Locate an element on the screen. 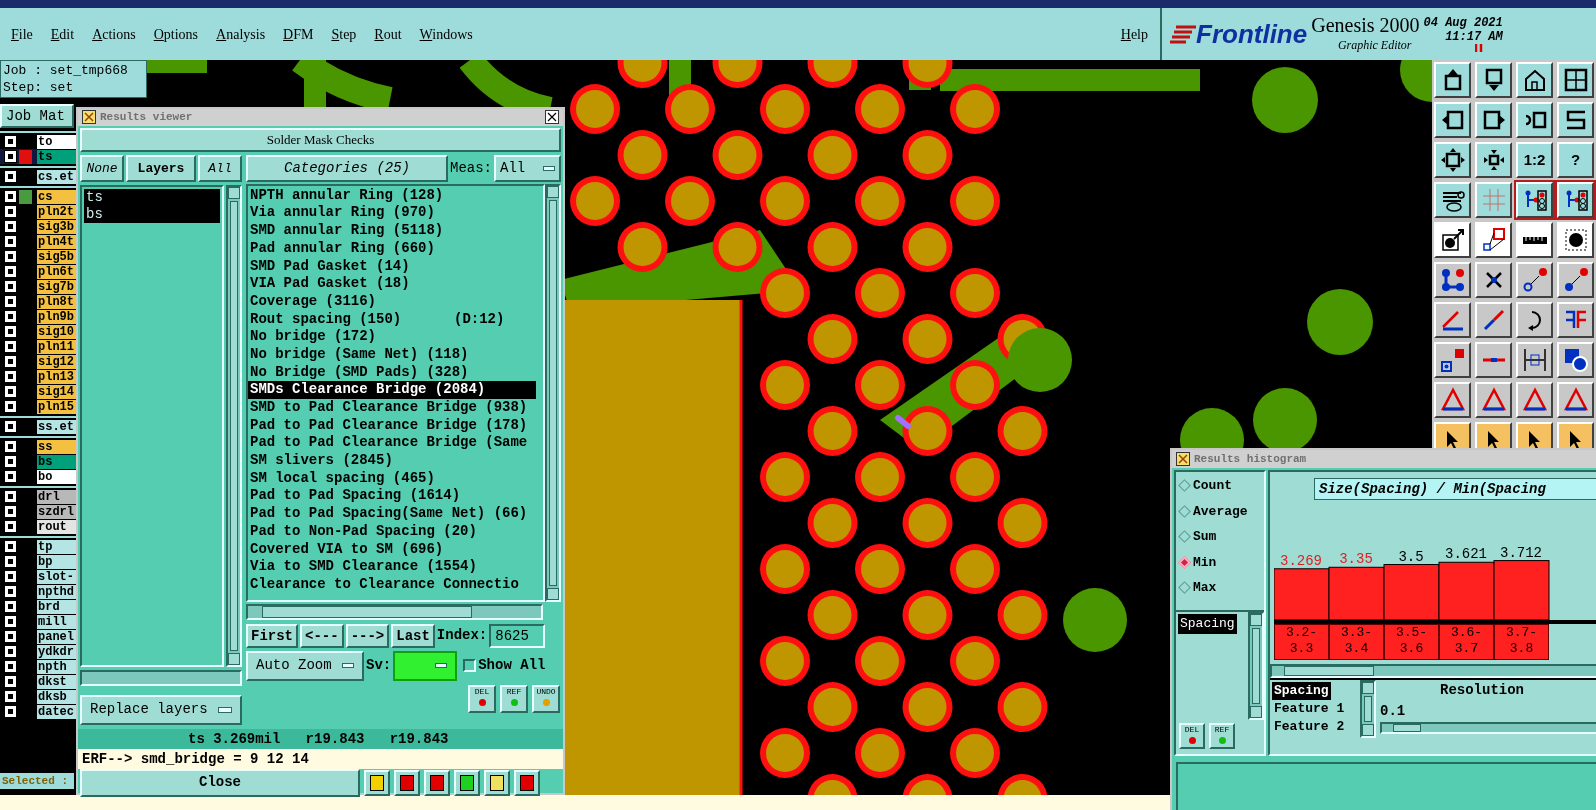 The image size is (1596, 810). layer-name: cs is located at coordinates (56, 196).